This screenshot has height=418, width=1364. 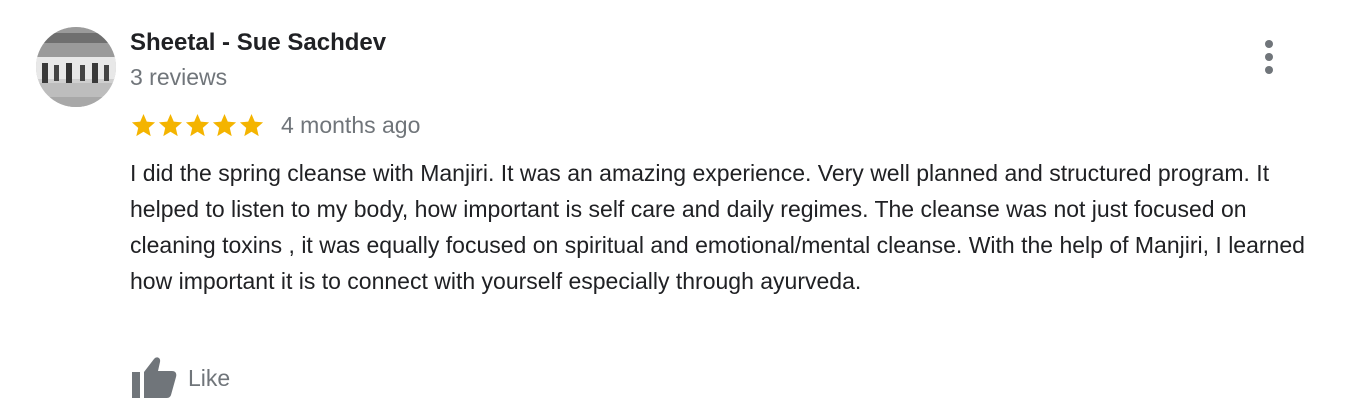 I want to click on thumbs-up-icon, so click(x=154, y=377).